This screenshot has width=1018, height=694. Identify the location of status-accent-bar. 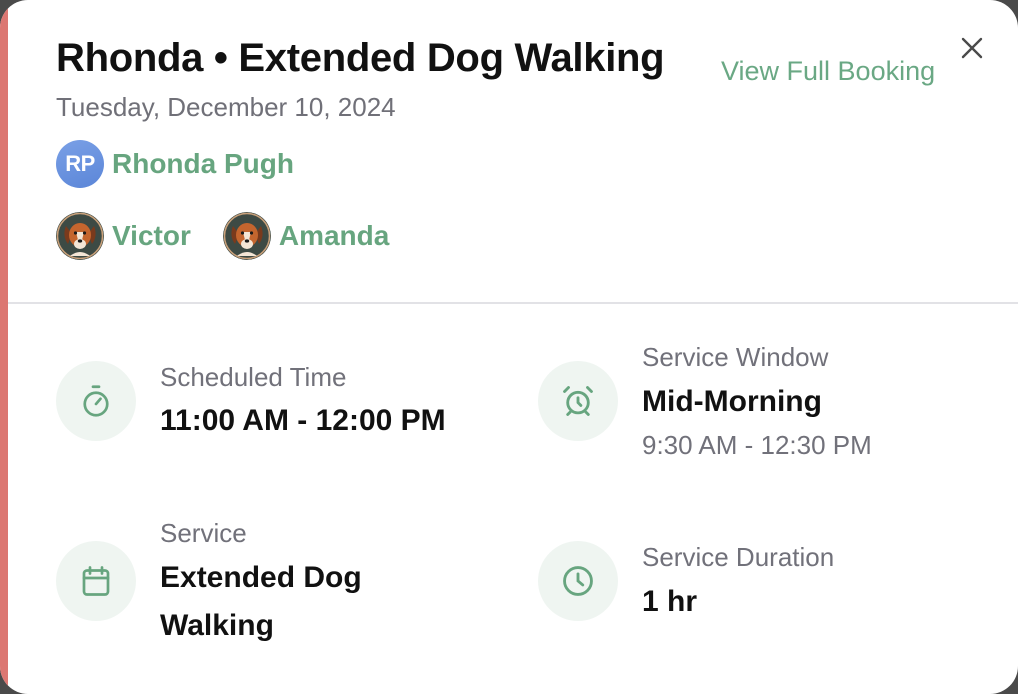
(4, 347).